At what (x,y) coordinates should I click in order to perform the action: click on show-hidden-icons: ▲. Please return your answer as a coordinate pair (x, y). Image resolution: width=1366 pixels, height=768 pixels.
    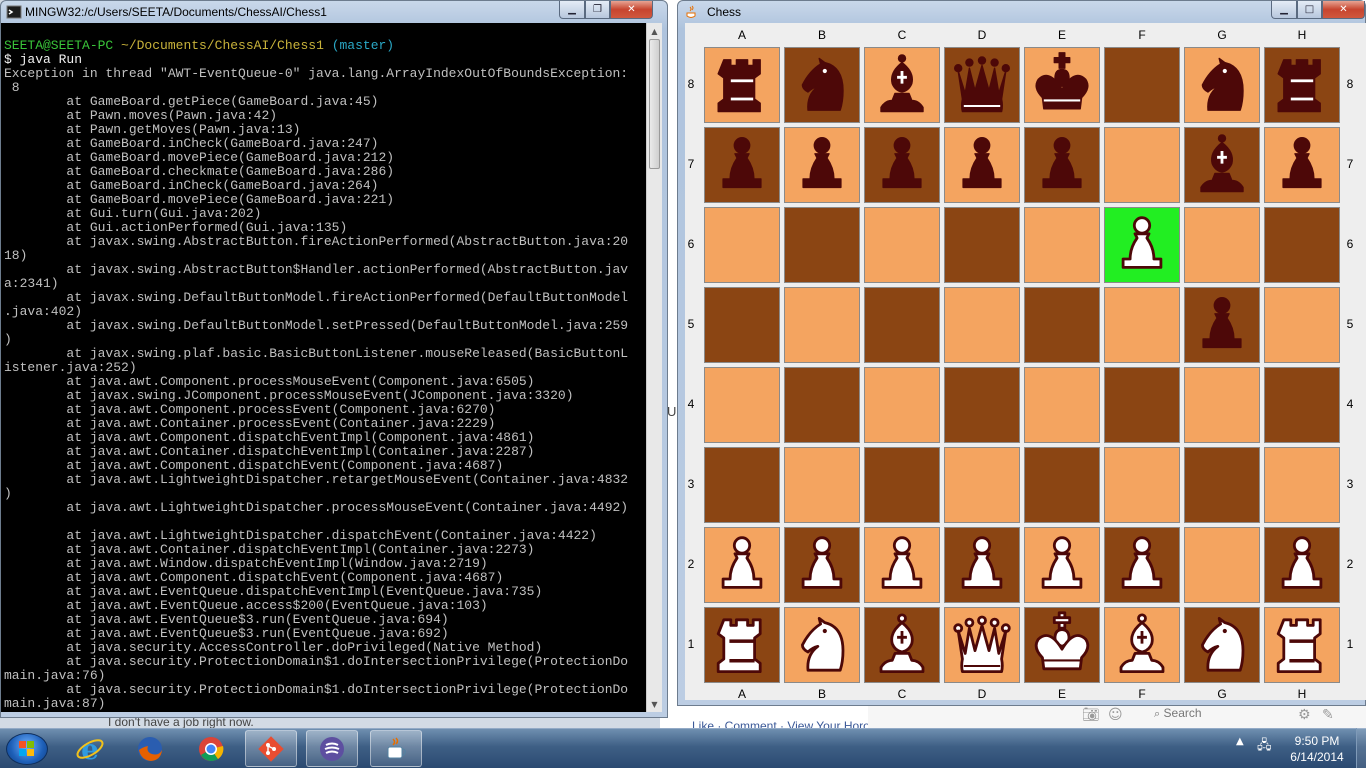
    Looking at the image, I should click on (1240, 741).